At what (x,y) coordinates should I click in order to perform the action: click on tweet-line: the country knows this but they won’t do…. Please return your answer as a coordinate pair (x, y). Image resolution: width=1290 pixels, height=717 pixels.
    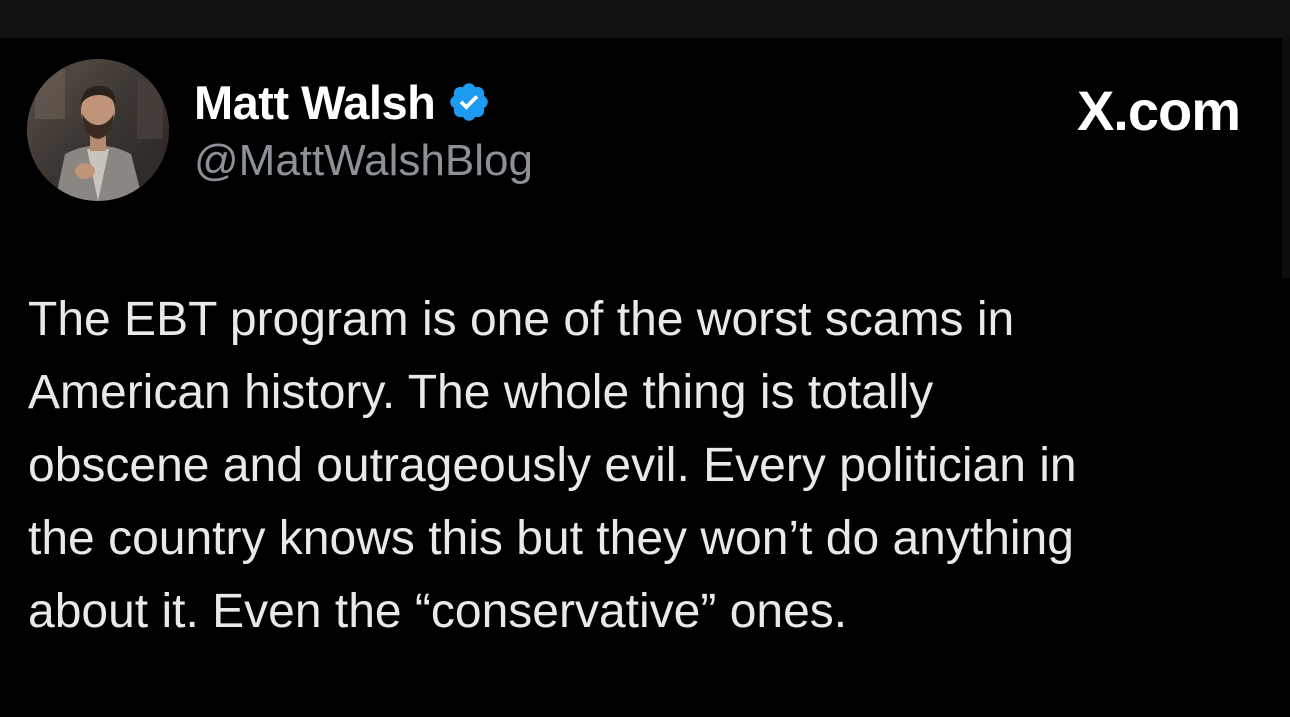
    Looking at the image, I should click on (551, 538).